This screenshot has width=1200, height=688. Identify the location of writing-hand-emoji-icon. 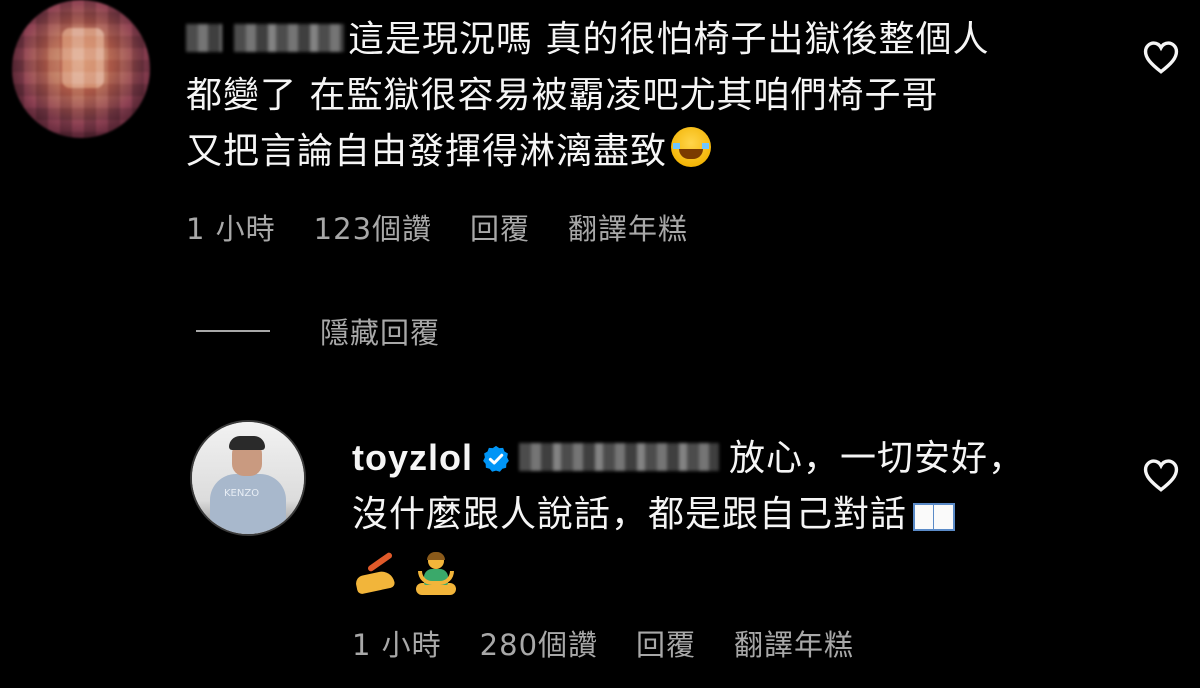
(375, 573).